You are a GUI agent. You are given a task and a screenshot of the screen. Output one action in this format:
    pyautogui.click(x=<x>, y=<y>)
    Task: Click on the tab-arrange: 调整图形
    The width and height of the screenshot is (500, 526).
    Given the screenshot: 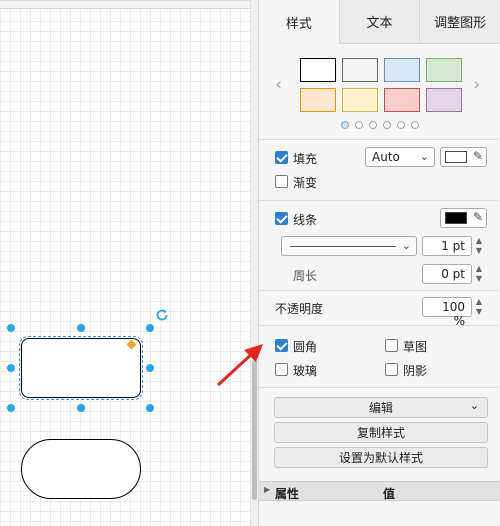 What is the action you would take?
    pyautogui.click(x=459, y=22)
    